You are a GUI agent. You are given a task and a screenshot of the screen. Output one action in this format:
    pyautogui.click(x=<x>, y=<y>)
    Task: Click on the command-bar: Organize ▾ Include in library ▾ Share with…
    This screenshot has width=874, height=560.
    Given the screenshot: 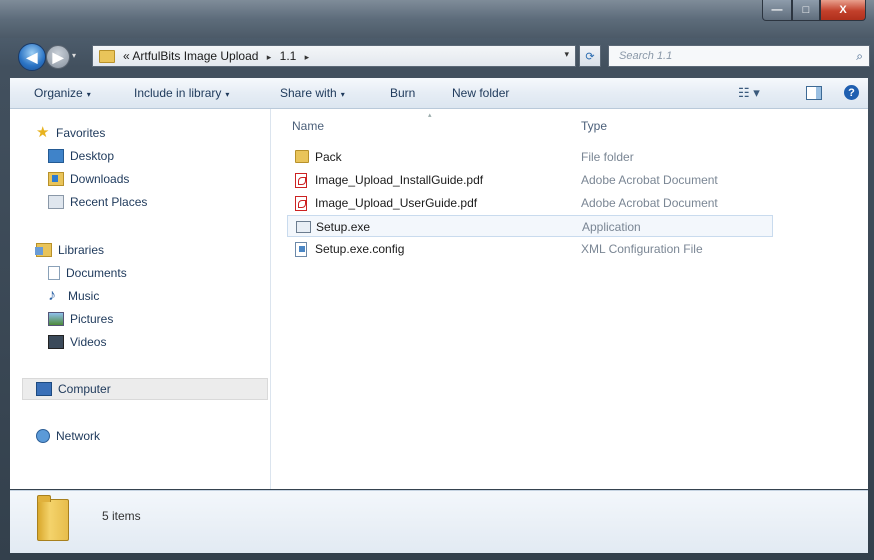 What is the action you would take?
    pyautogui.click(x=439, y=93)
    